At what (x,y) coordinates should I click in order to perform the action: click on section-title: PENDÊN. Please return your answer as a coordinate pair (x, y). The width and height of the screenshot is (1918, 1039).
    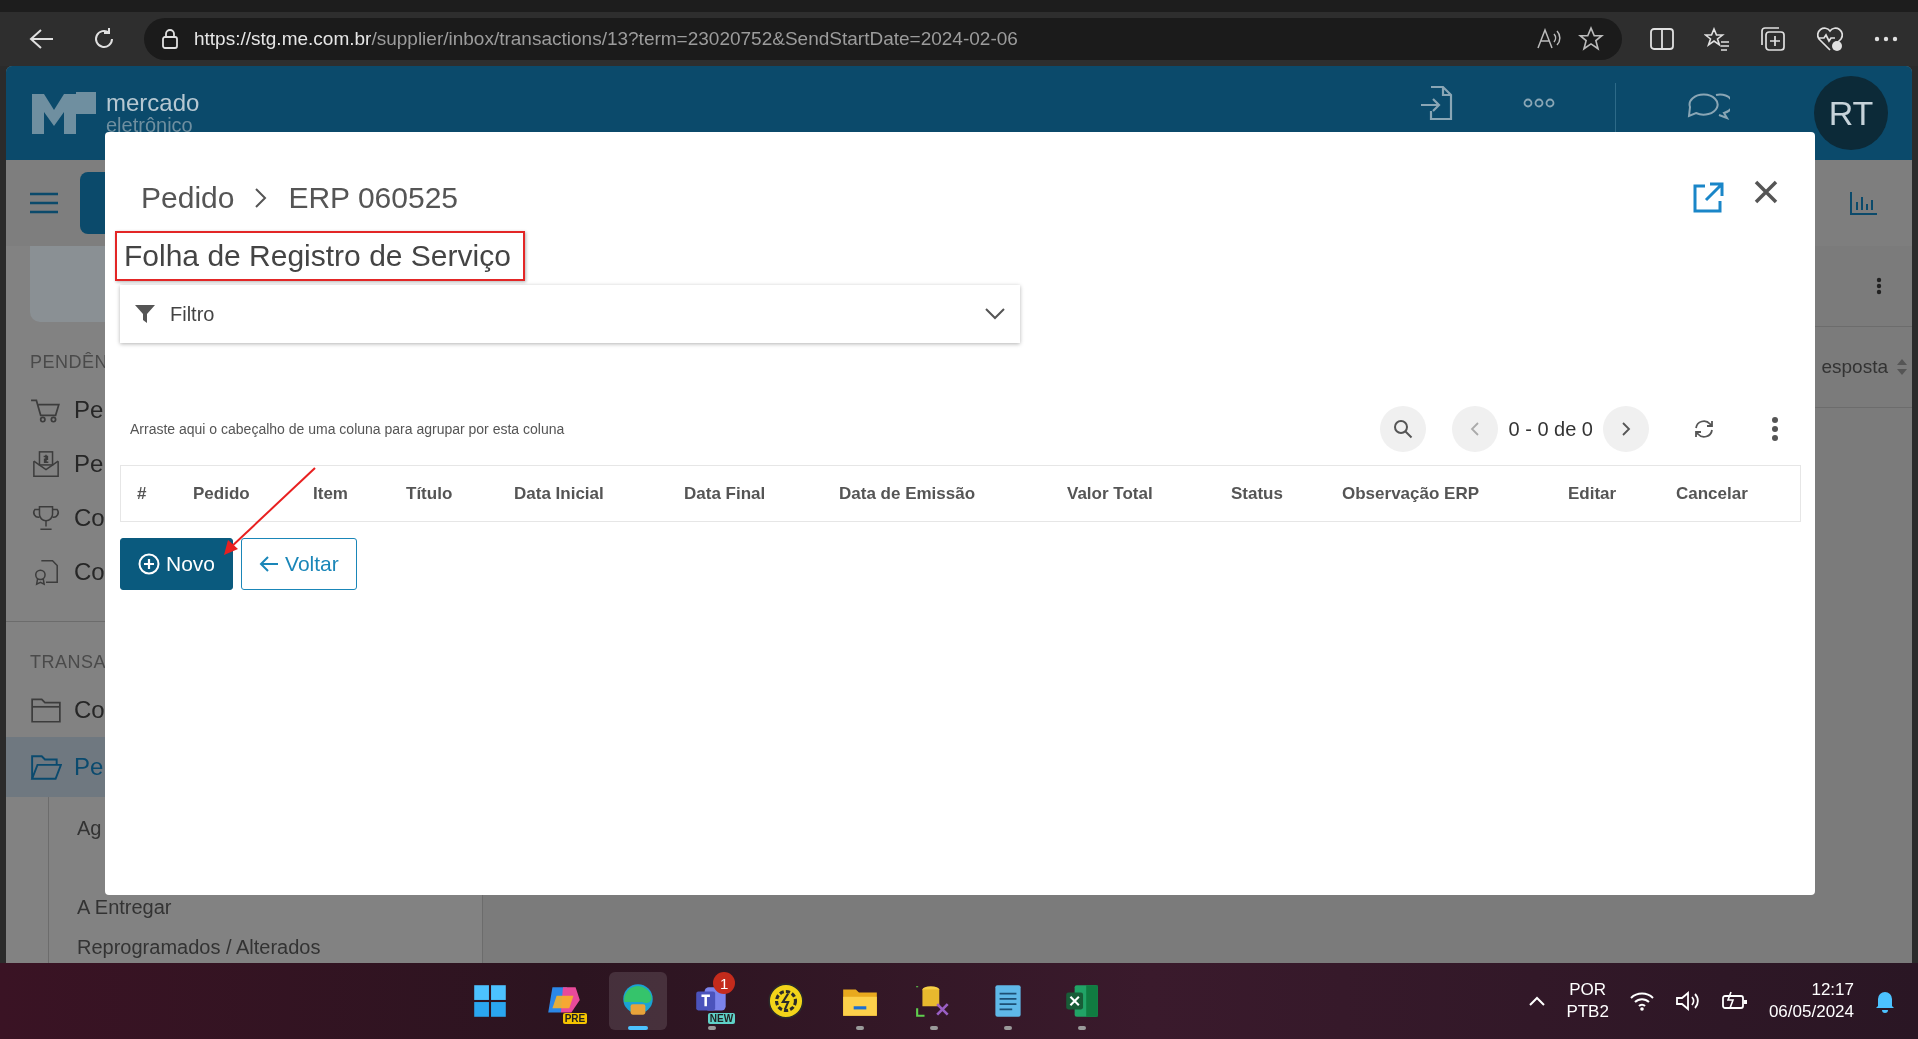
    Looking at the image, I should click on (69, 362).